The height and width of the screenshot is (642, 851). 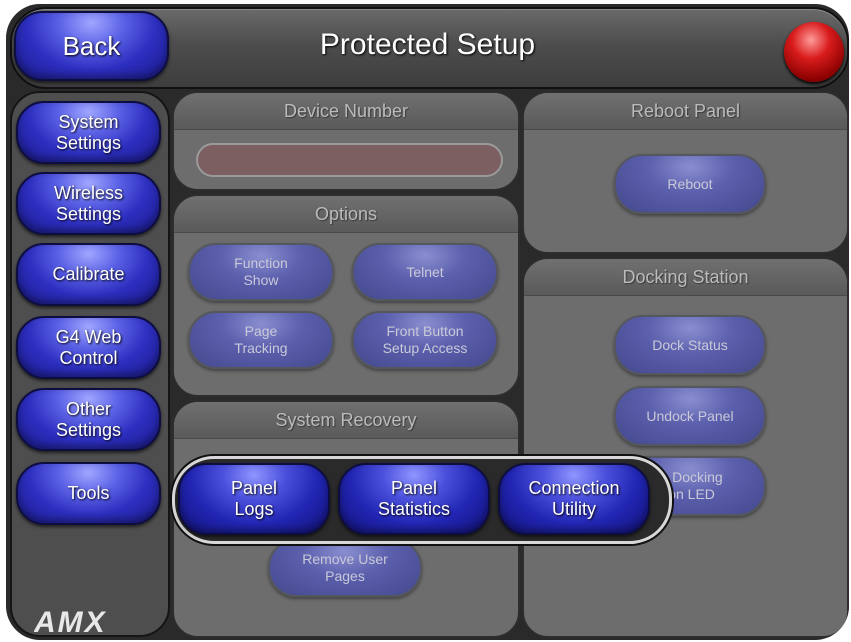 I want to click on sidebar-item-calibrate: Calibrate, so click(x=88, y=274).